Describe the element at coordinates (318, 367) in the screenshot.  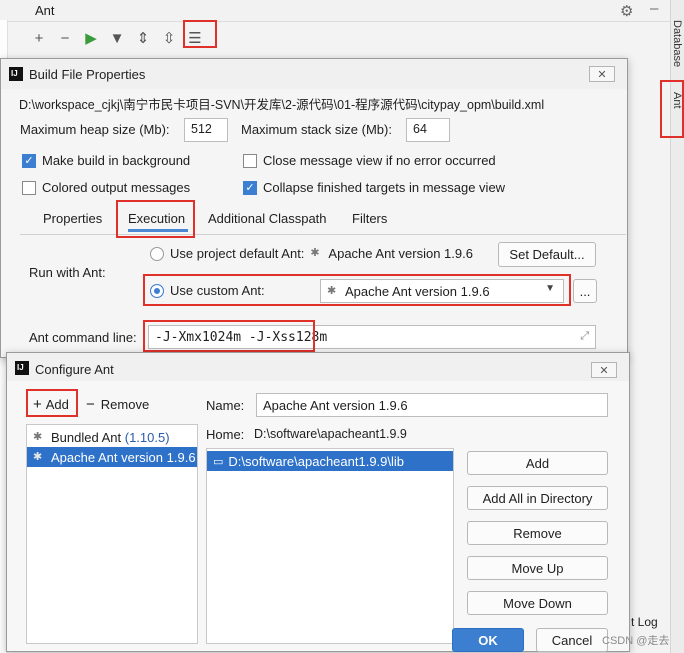
I see `dialog-title-bar: IJ Configure Ant ✕` at that location.